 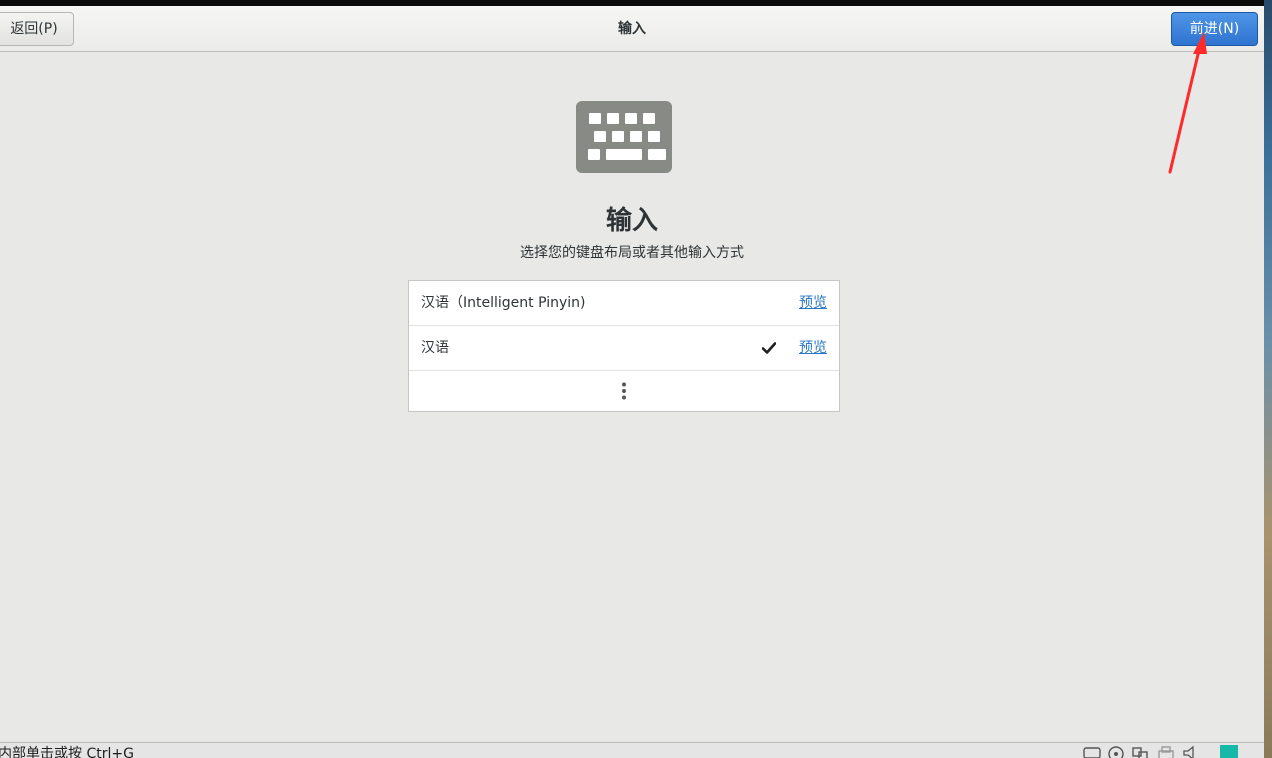 I want to click on more-vertical-icon, so click(x=624, y=391).